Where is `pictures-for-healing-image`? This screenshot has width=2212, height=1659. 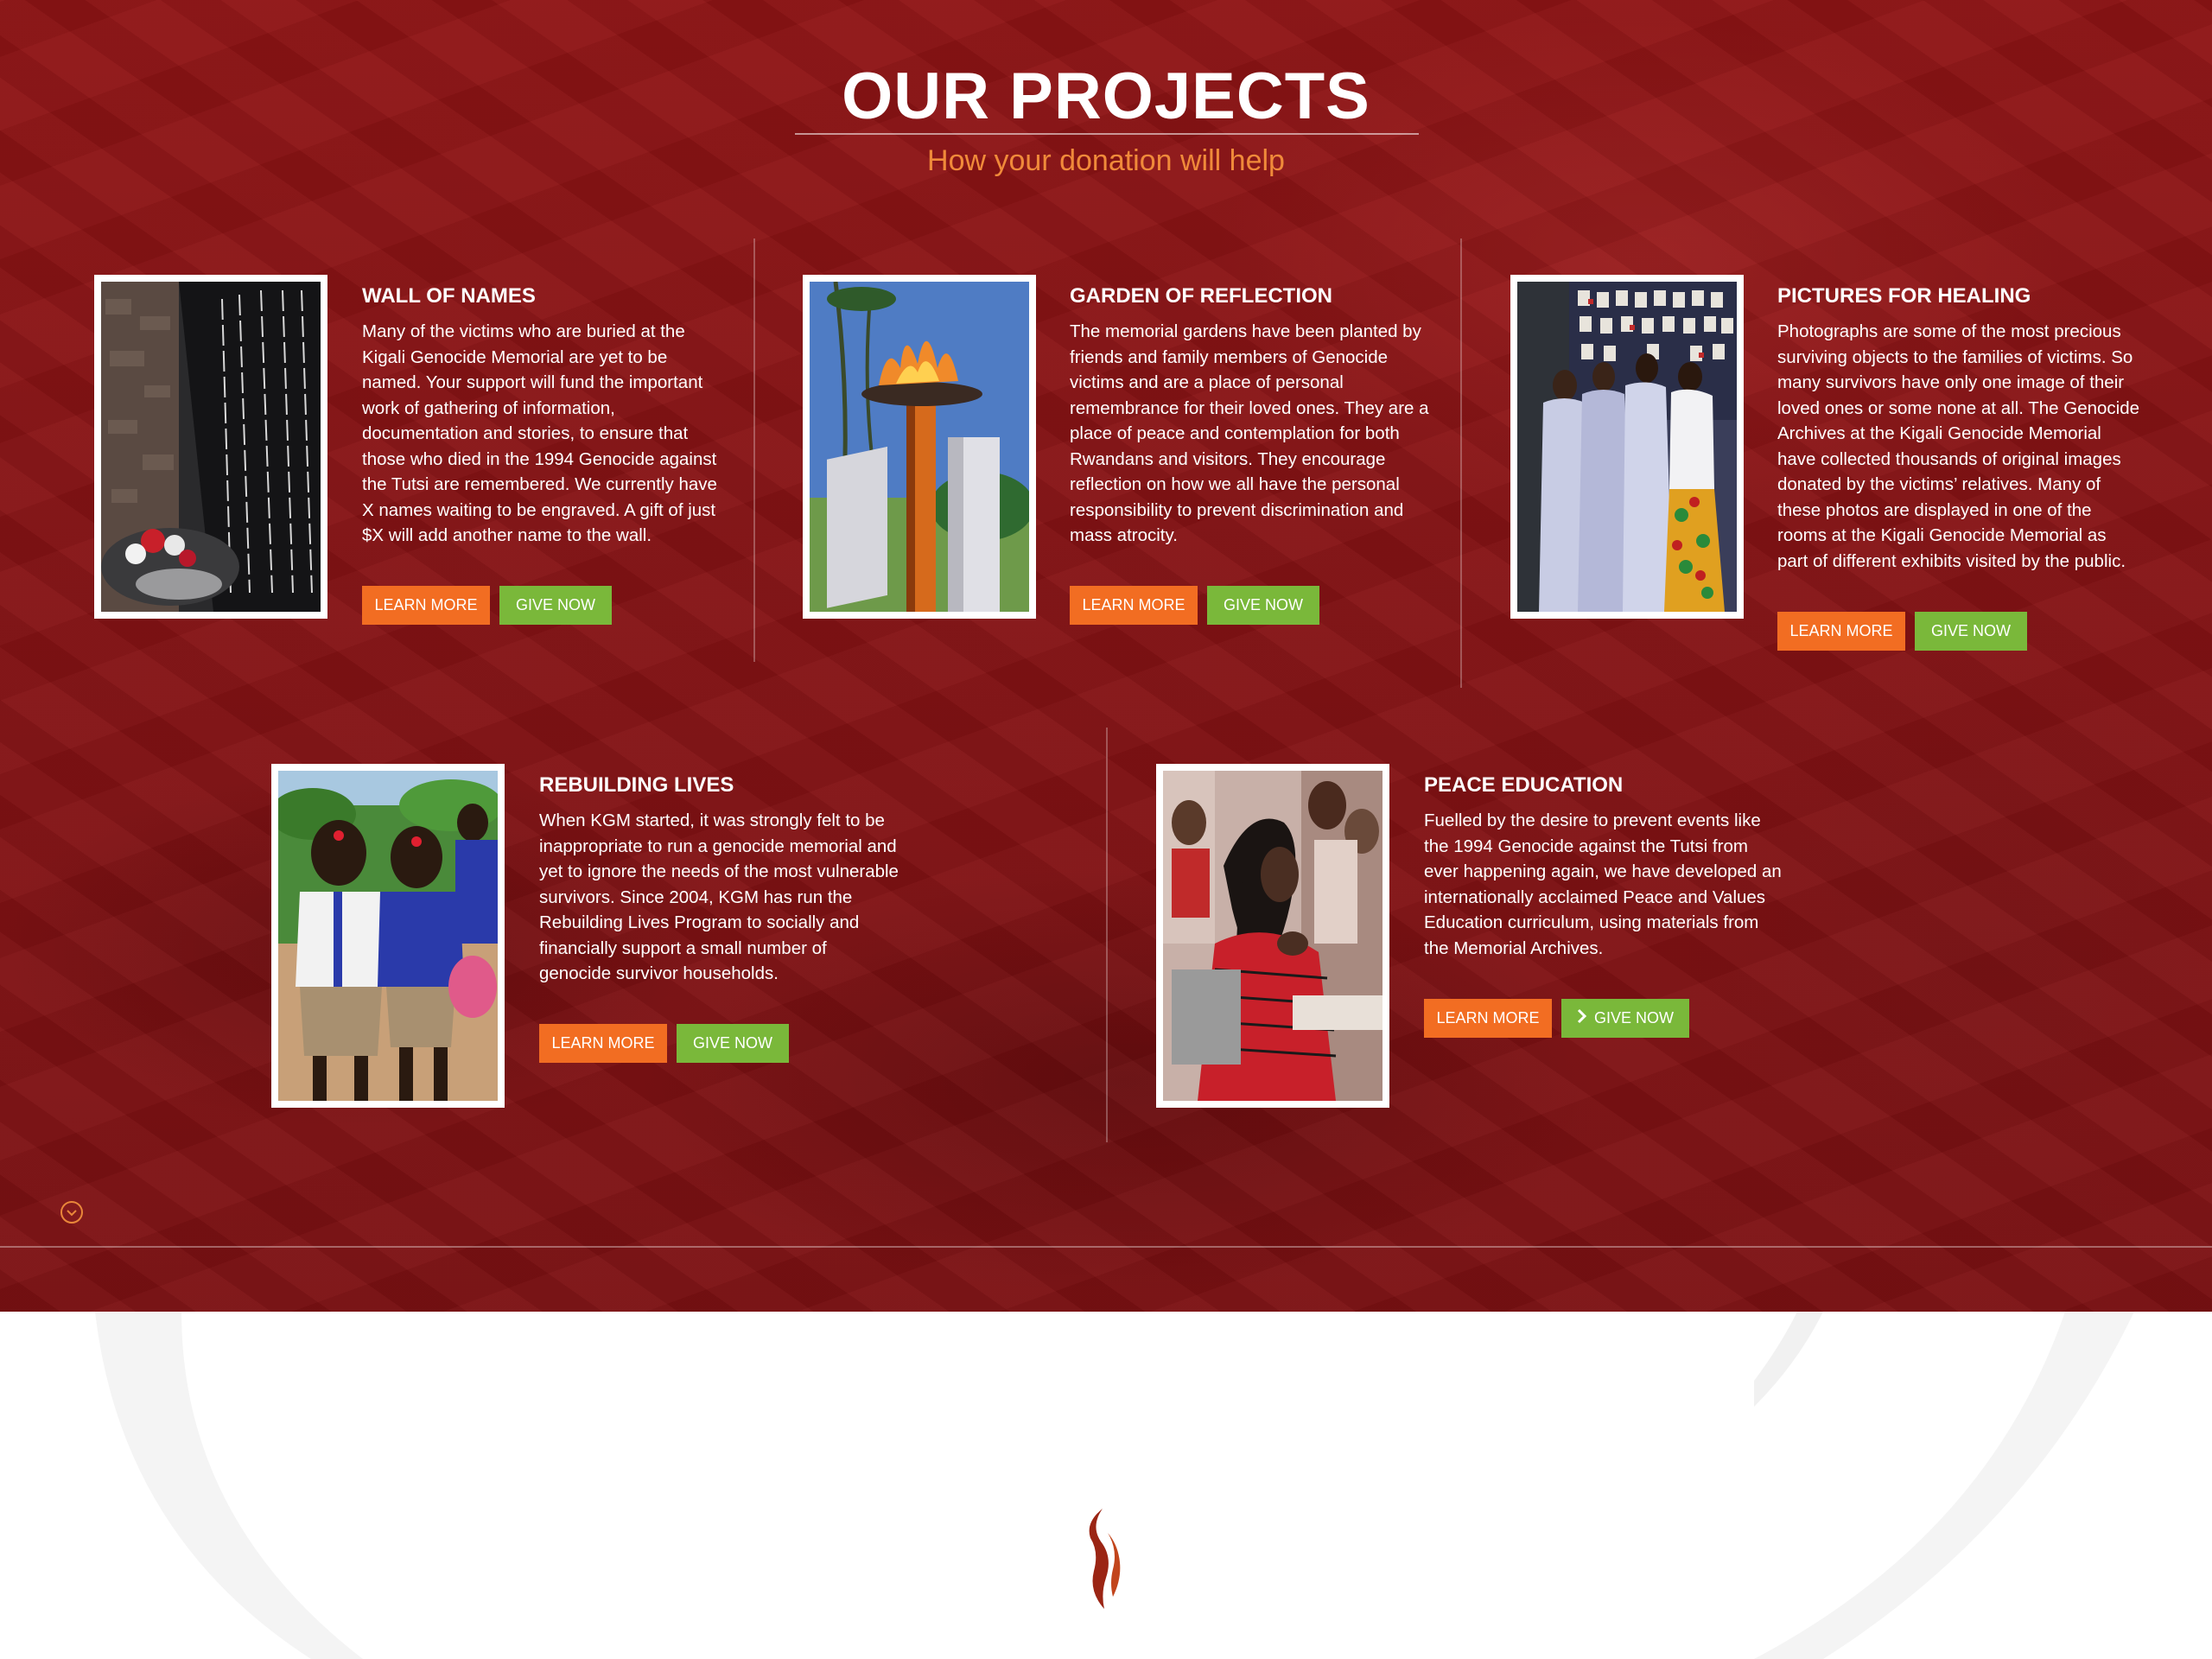 pictures-for-healing-image is located at coordinates (1627, 447).